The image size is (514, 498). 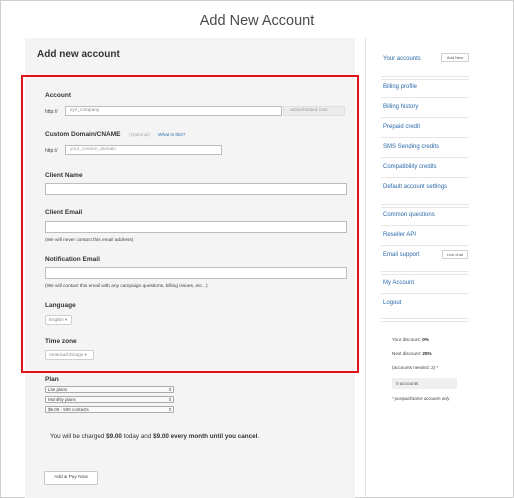 I want to click on sidebar-item-prepaid-credit: Prepaid credit, so click(x=401, y=127).